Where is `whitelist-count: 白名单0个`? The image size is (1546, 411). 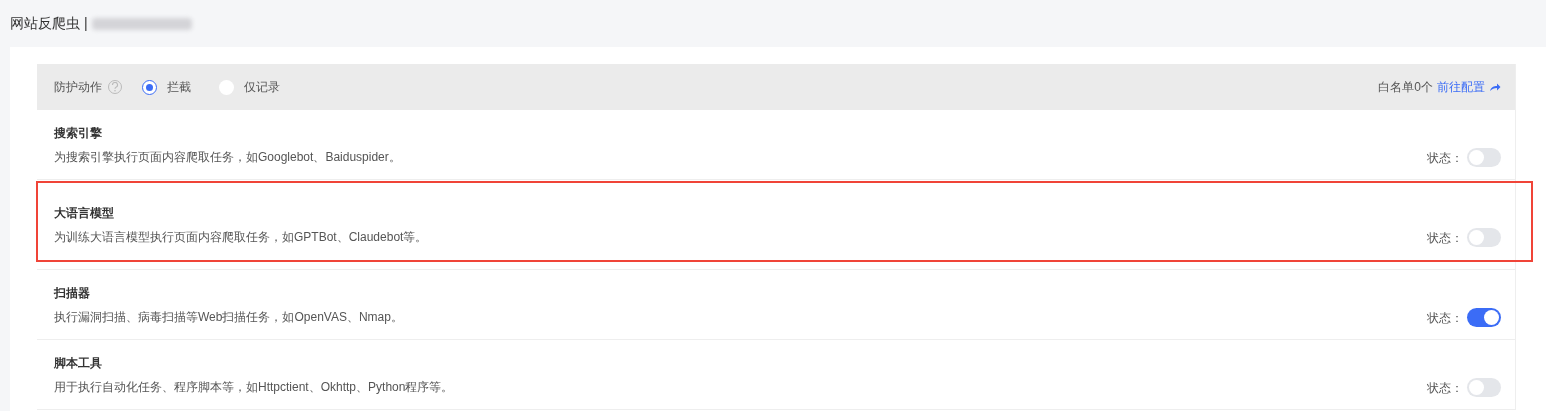 whitelist-count: 白名单0个 is located at coordinates (1405, 87).